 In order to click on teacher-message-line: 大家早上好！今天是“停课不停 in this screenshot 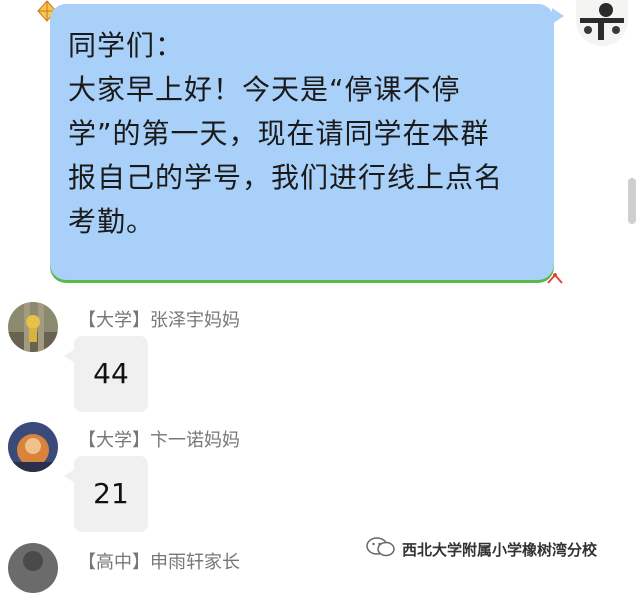, I will do `click(264, 89)`.